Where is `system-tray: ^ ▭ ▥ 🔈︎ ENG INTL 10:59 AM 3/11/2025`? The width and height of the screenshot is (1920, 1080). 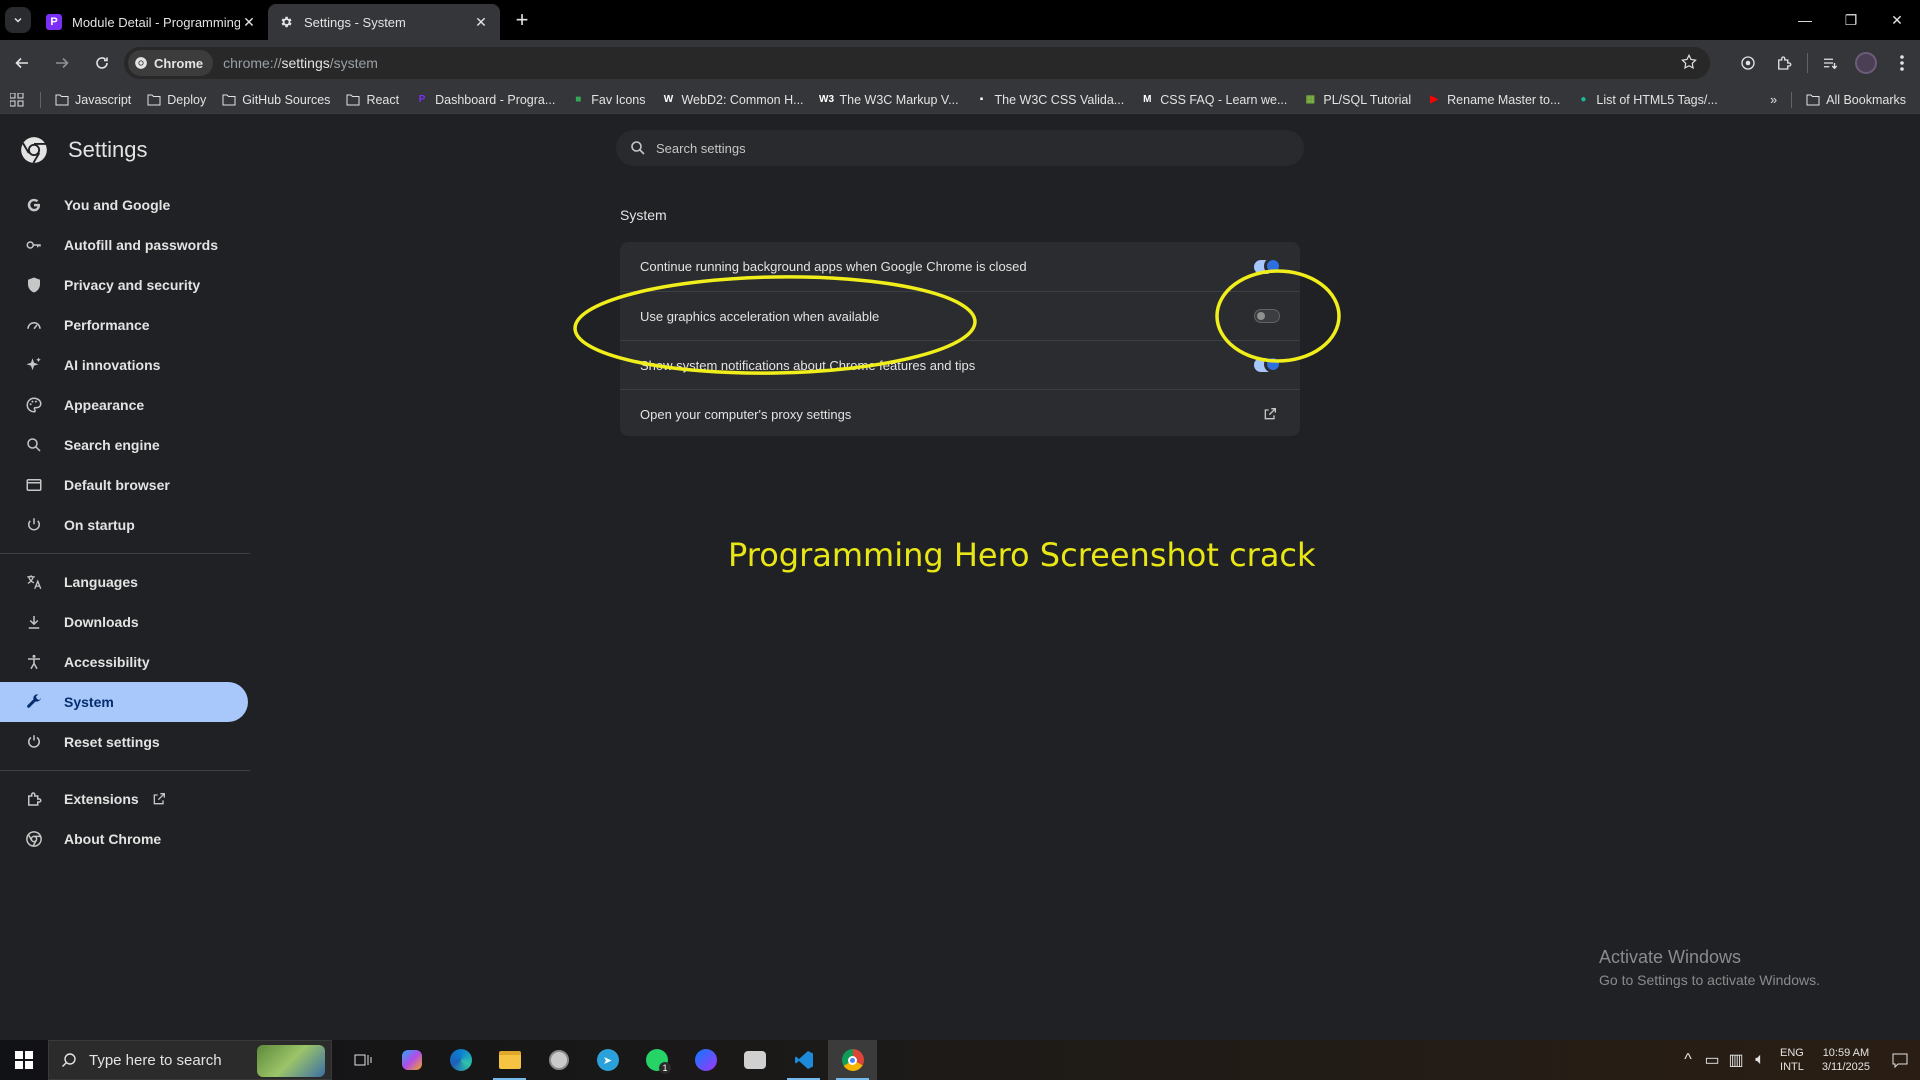
system-tray: ^ ▭ ▥ 🔈︎ ENG INTL 10:59 AM 3/11/2025 is located at coordinates (1798, 1060).